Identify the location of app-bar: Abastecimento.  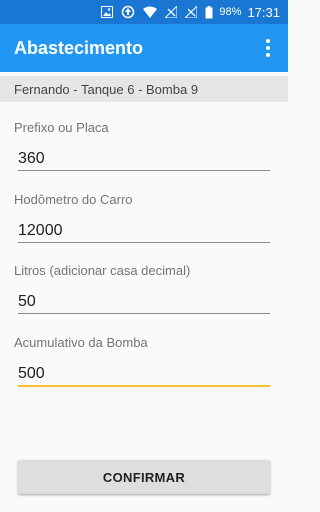
(144, 48).